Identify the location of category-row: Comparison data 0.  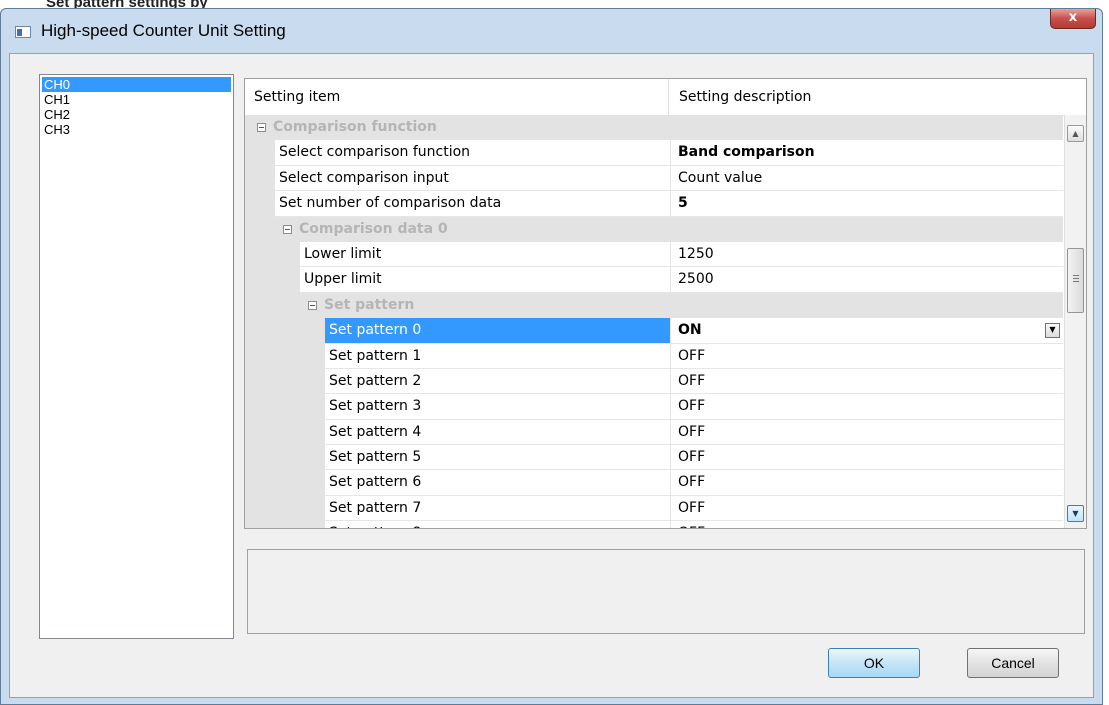
(654, 229).